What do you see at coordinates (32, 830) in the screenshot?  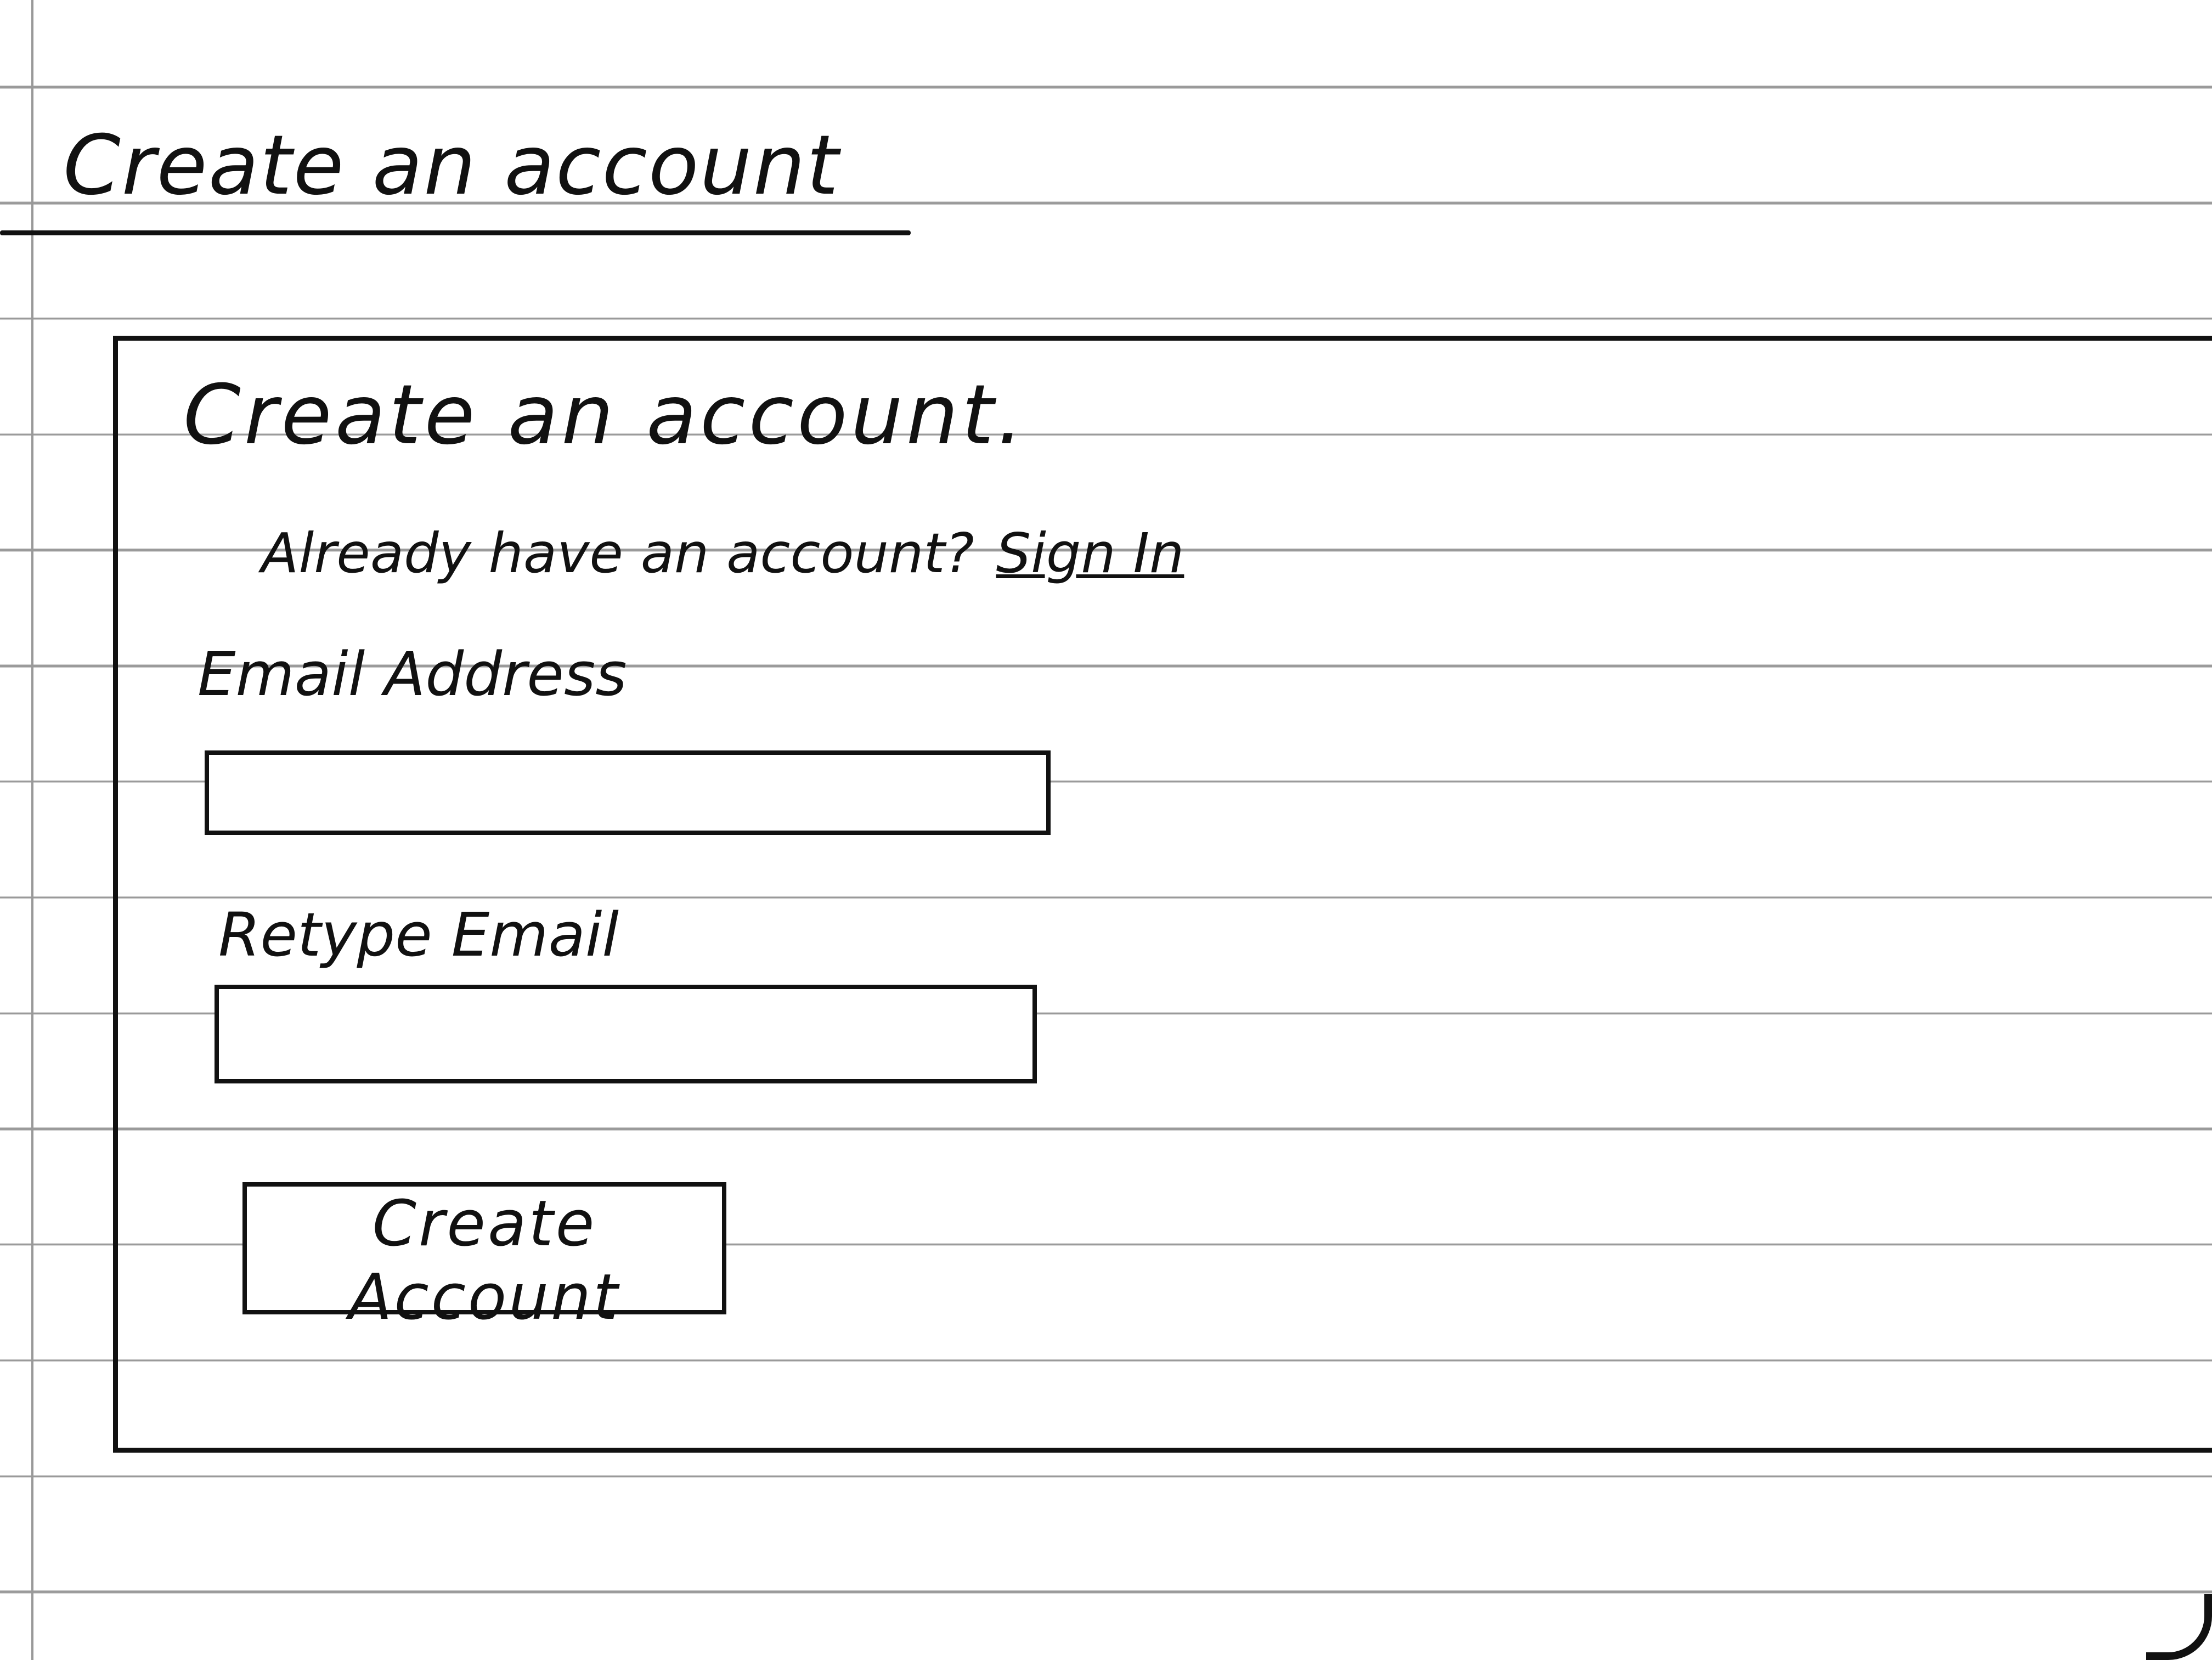 I see `notebook-margin-line` at bounding box center [32, 830].